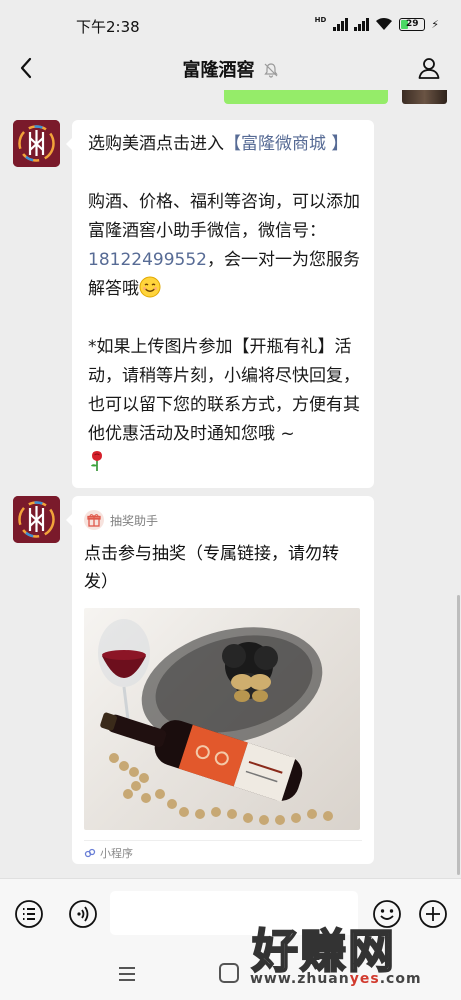 The image size is (461, 1000). What do you see at coordinates (435, 24) in the screenshot?
I see `charging-icon: ⚡` at bounding box center [435, 24].